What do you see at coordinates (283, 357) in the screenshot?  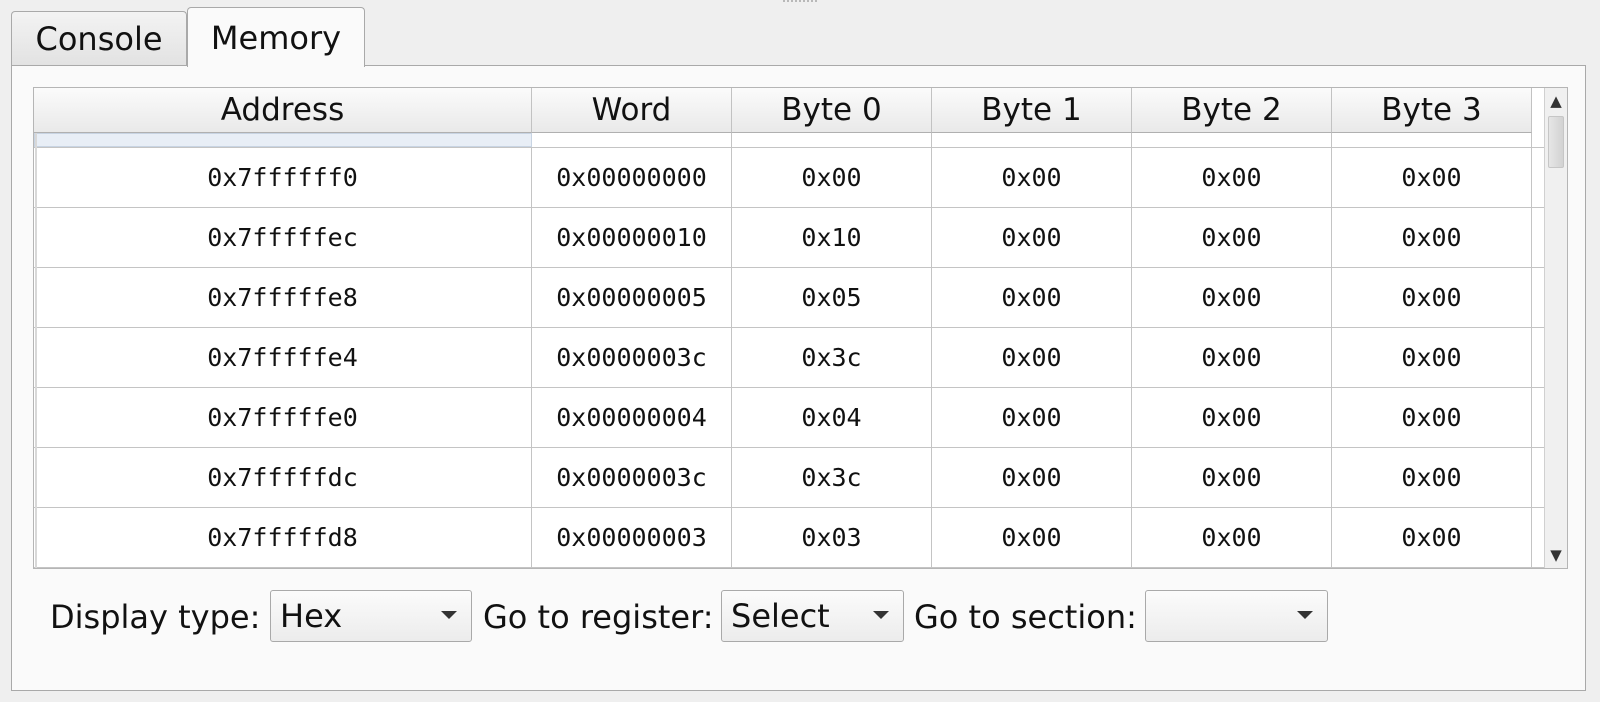 I see `address-cell: 0x7fffffe4` at bounding box center [283, 357].